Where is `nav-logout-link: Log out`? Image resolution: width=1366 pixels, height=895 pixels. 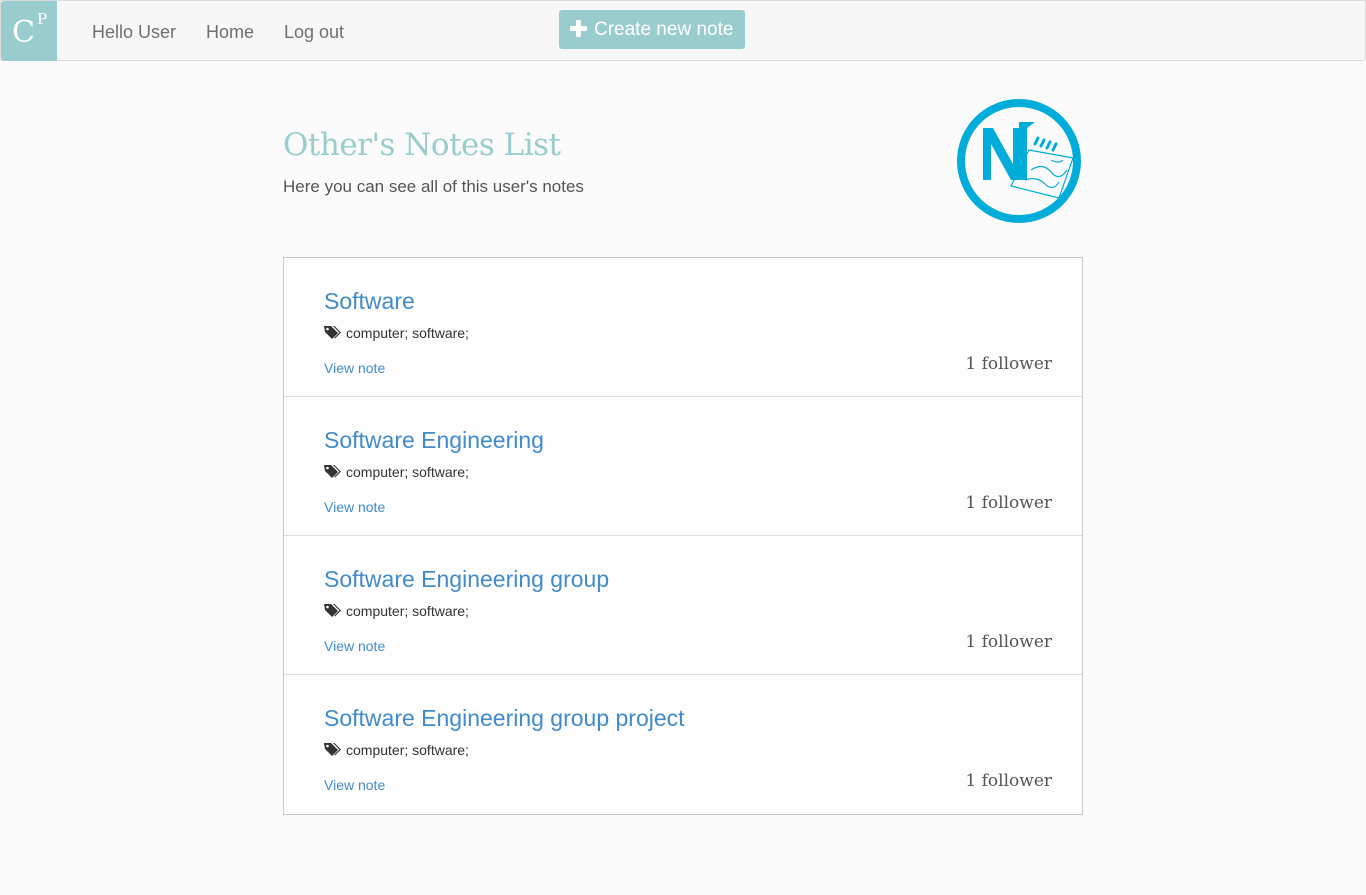 nav-logout-link: Log out is located at coordinates (314, 32).